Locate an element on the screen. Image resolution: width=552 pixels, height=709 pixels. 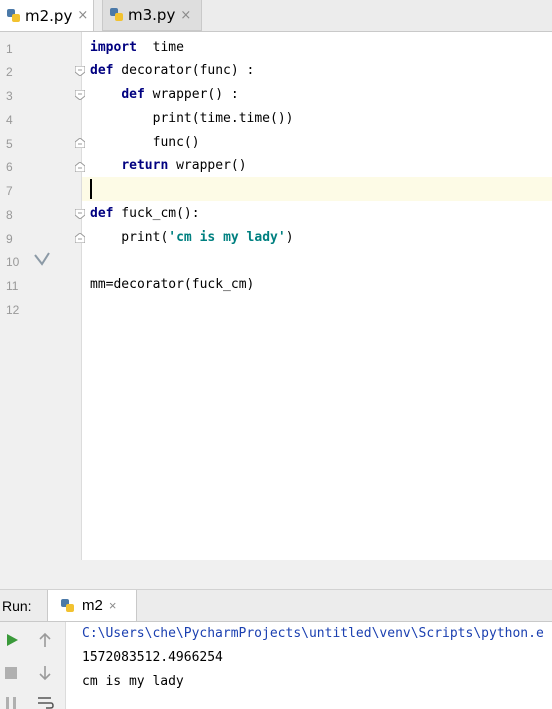
line-number: 9 is located at coordinates (9, 239).